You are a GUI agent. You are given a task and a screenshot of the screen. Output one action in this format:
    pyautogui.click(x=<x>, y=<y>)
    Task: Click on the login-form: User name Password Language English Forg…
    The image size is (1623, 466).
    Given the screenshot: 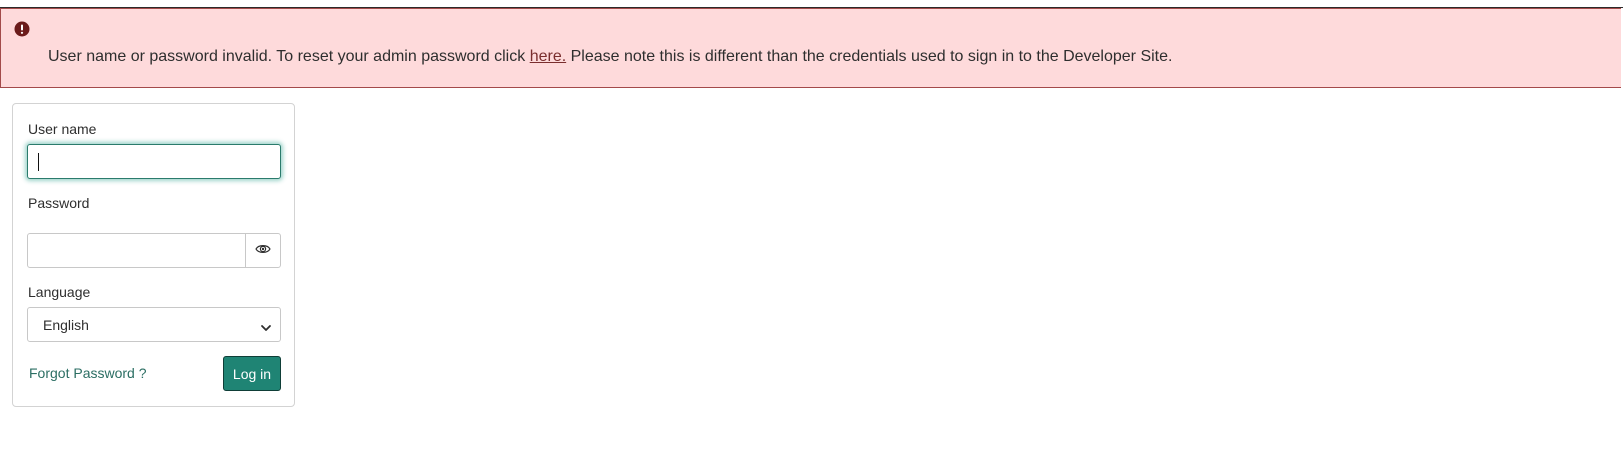 What is the action you would take?
    pyautogui.click(x=153, y=255)
    